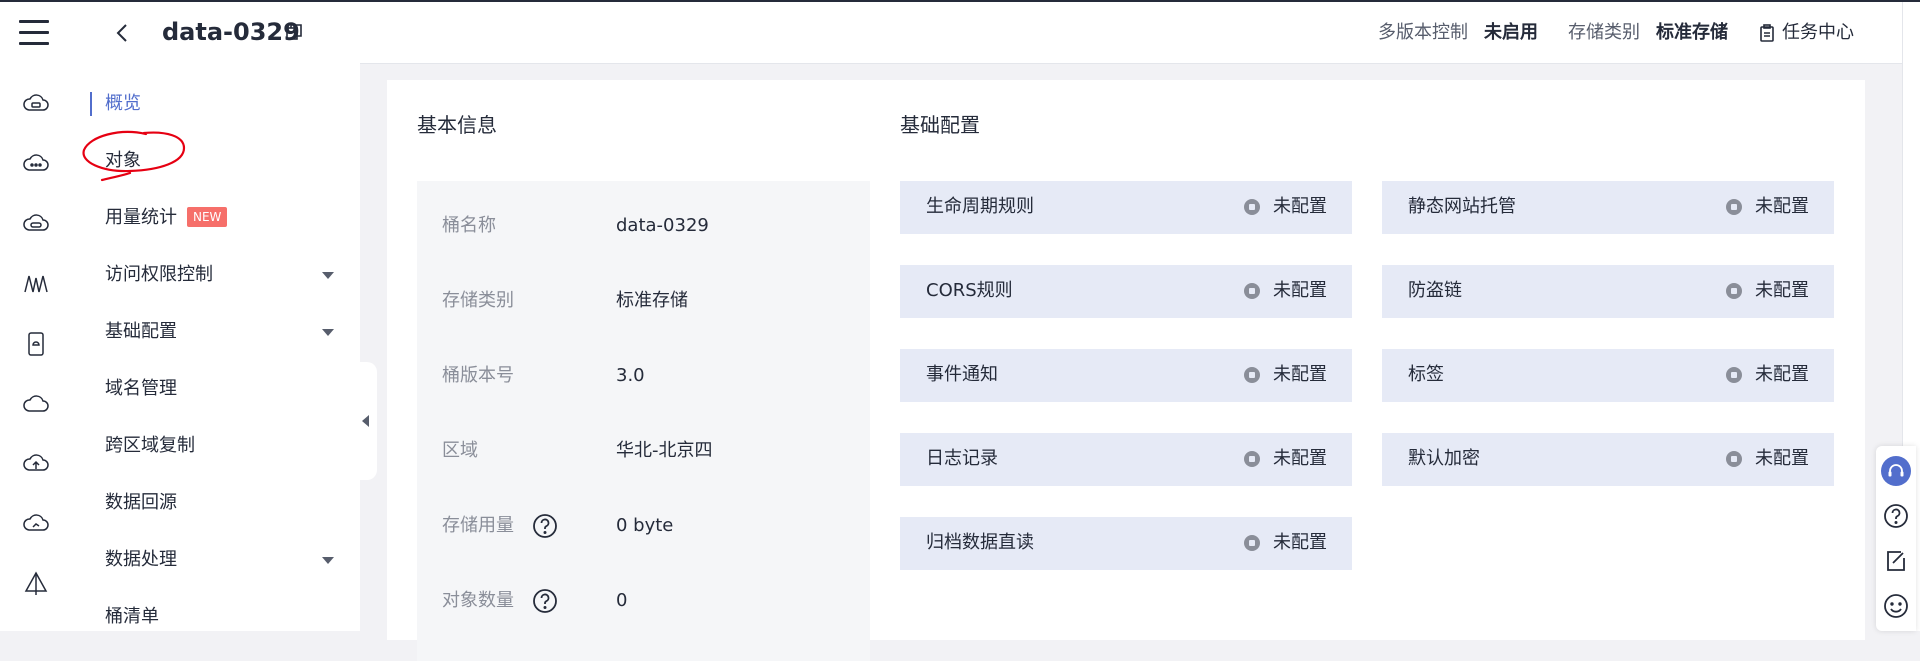 The width and height of the screenshot is (1920, 661). Describe the element at coordinates (141, 332) in the screenshot. I see `nav-item-basic-config: 基础配置` at that location.